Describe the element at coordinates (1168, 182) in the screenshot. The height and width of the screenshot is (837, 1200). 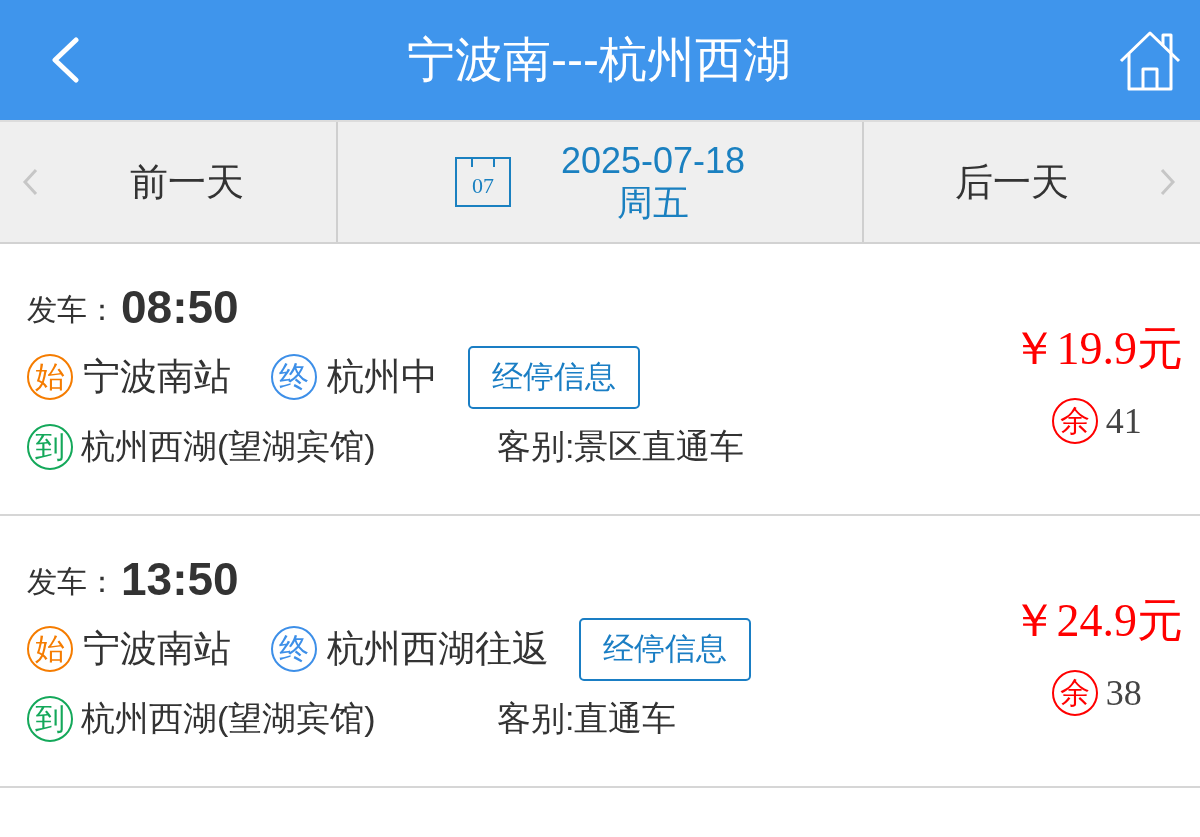
I see `chevron-right-icon` at that location.